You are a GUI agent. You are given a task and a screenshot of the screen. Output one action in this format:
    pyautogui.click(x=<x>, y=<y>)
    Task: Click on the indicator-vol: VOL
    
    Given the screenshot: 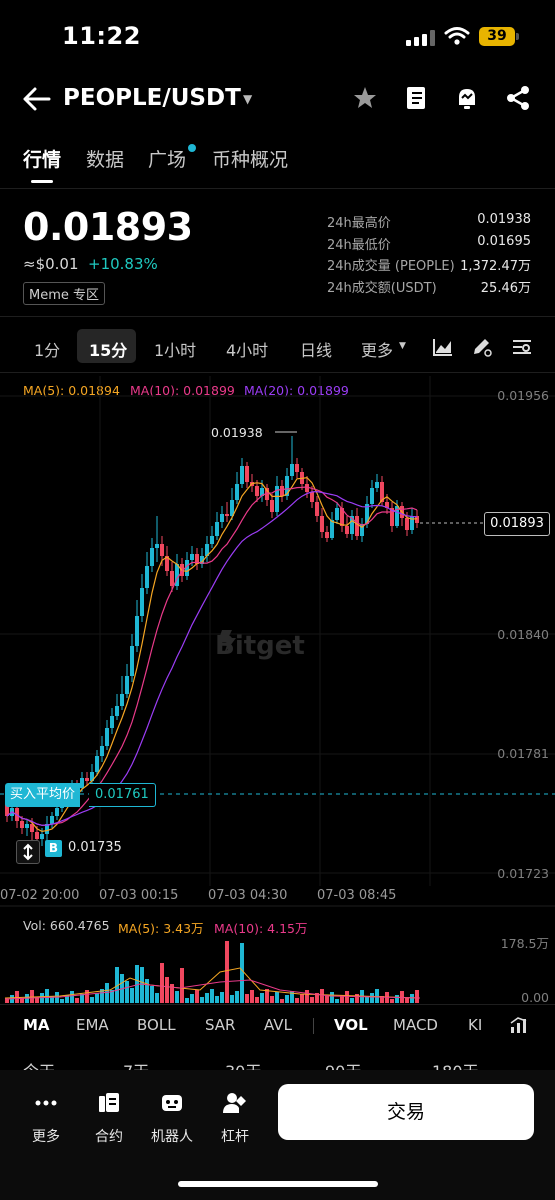 What is the action you would take?
    pyautogui.click(x=351, y=1025)
    